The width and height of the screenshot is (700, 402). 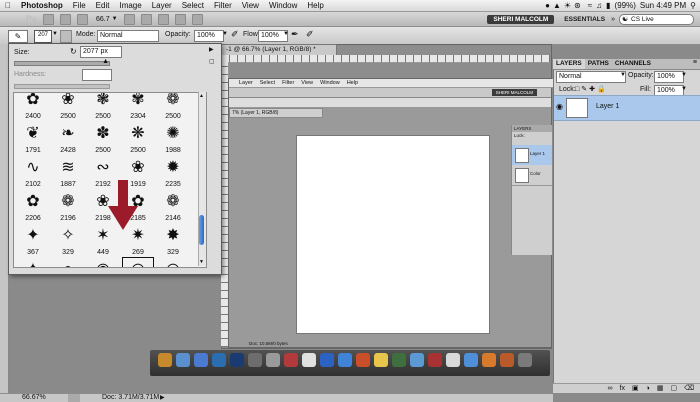 What do you see at coordinates (173, 107) in the screenshot?
I see `brush-preset-cell: ❁ 2500` at bounding box center [173, 107].